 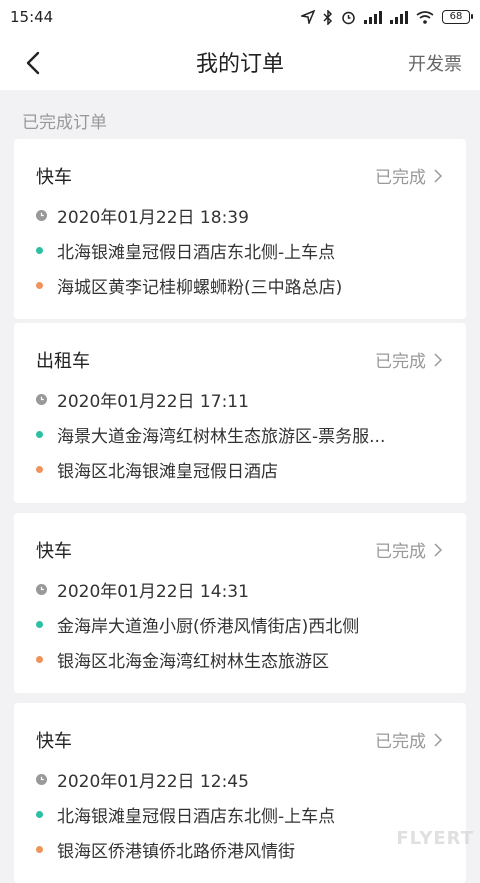 What do you see at coordinates (208, 624) in the screenshot?
I see `order-from: 金海岸大道渔小厨(侨港风情街店)西北侧` at bounding box center [208, 624].